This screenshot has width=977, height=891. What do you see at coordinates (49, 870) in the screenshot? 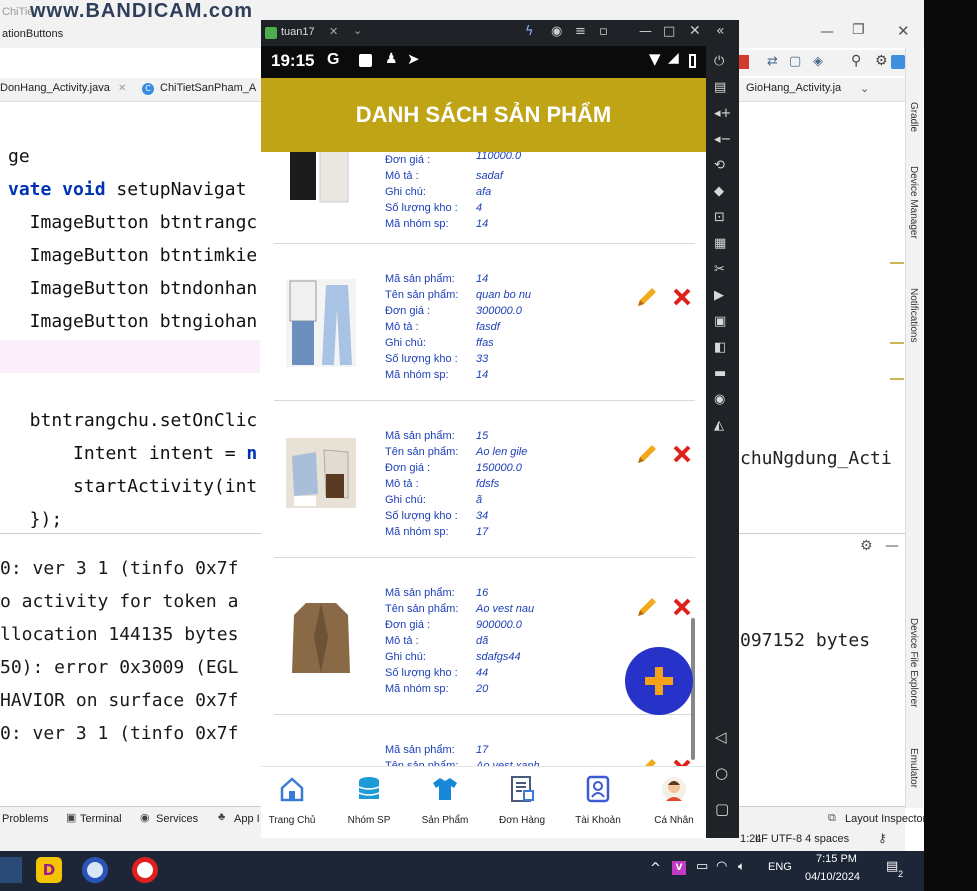
I see `app-icon: D` at bounding box center [49, 870].